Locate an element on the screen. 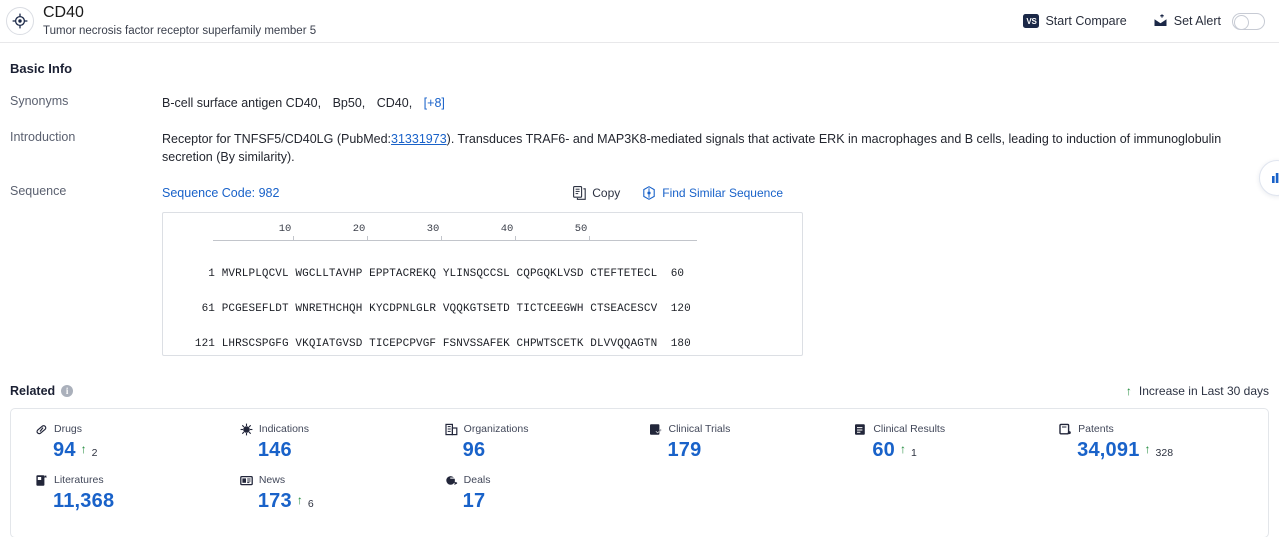 The height and width of the screenshot is (537, 1279). stat-indications: Indications 146 is located at coordinates (332, 442).